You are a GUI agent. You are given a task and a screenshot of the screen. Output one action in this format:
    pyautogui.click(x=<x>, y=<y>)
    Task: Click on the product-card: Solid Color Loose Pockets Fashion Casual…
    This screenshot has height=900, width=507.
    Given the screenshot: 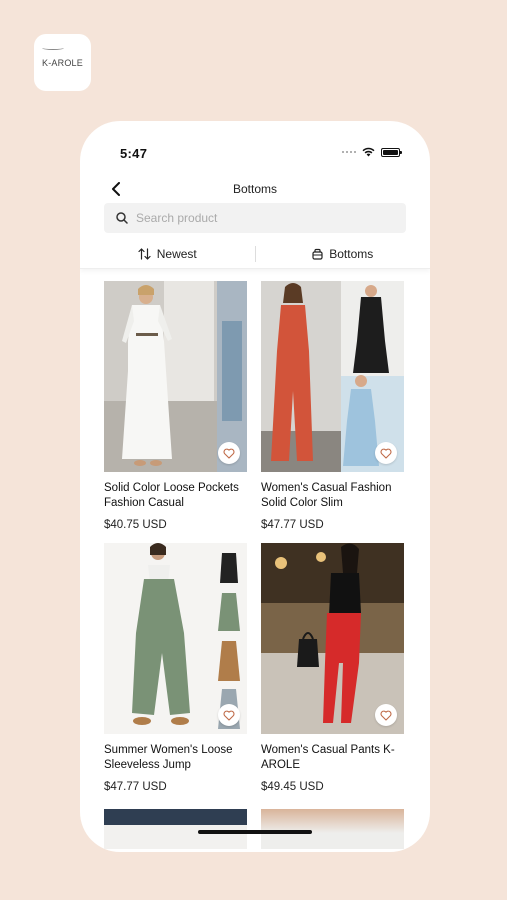 What is the action you would take?
    pyautogui.click(x=175, y=406)
    